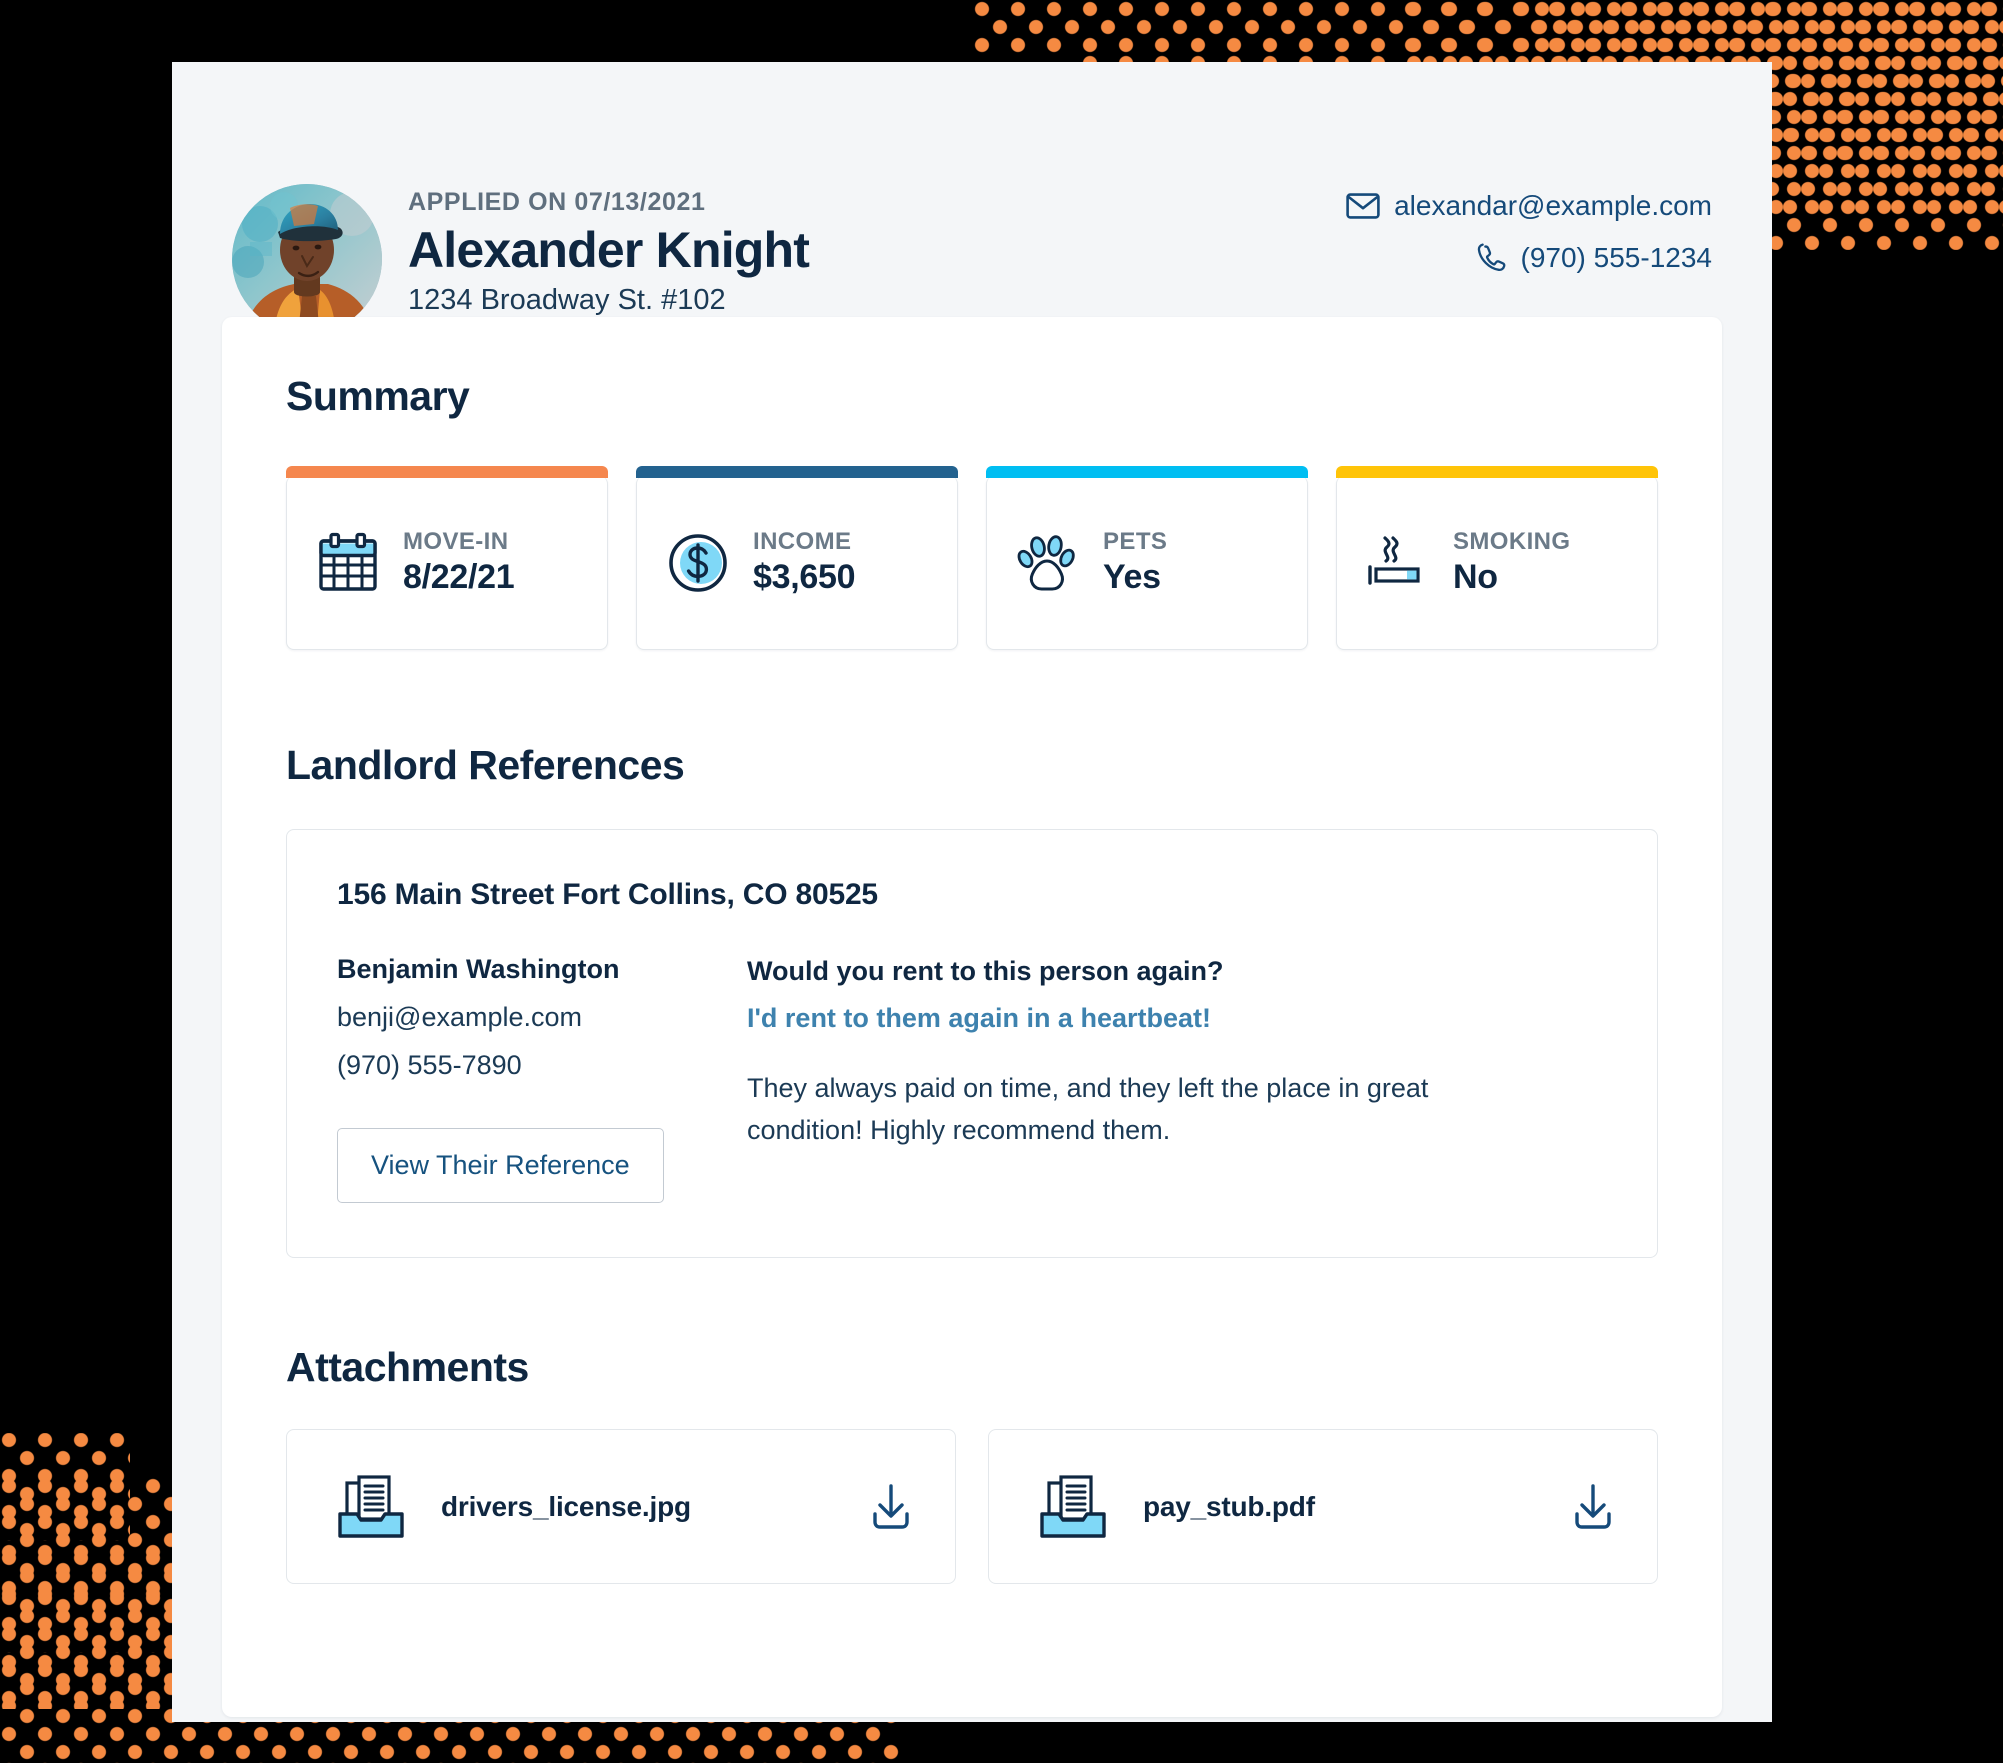  Describe the element at coordinates (698, 563) in the screenshot. I see `dollar-coin-icon` at that location.